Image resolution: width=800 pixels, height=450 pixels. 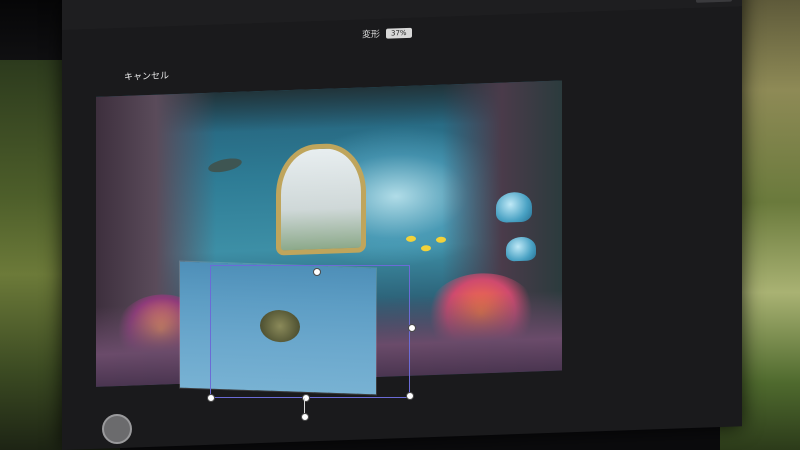 I want to click on flip-horizontal-icon: ⇔, so click(x=677, y=1).